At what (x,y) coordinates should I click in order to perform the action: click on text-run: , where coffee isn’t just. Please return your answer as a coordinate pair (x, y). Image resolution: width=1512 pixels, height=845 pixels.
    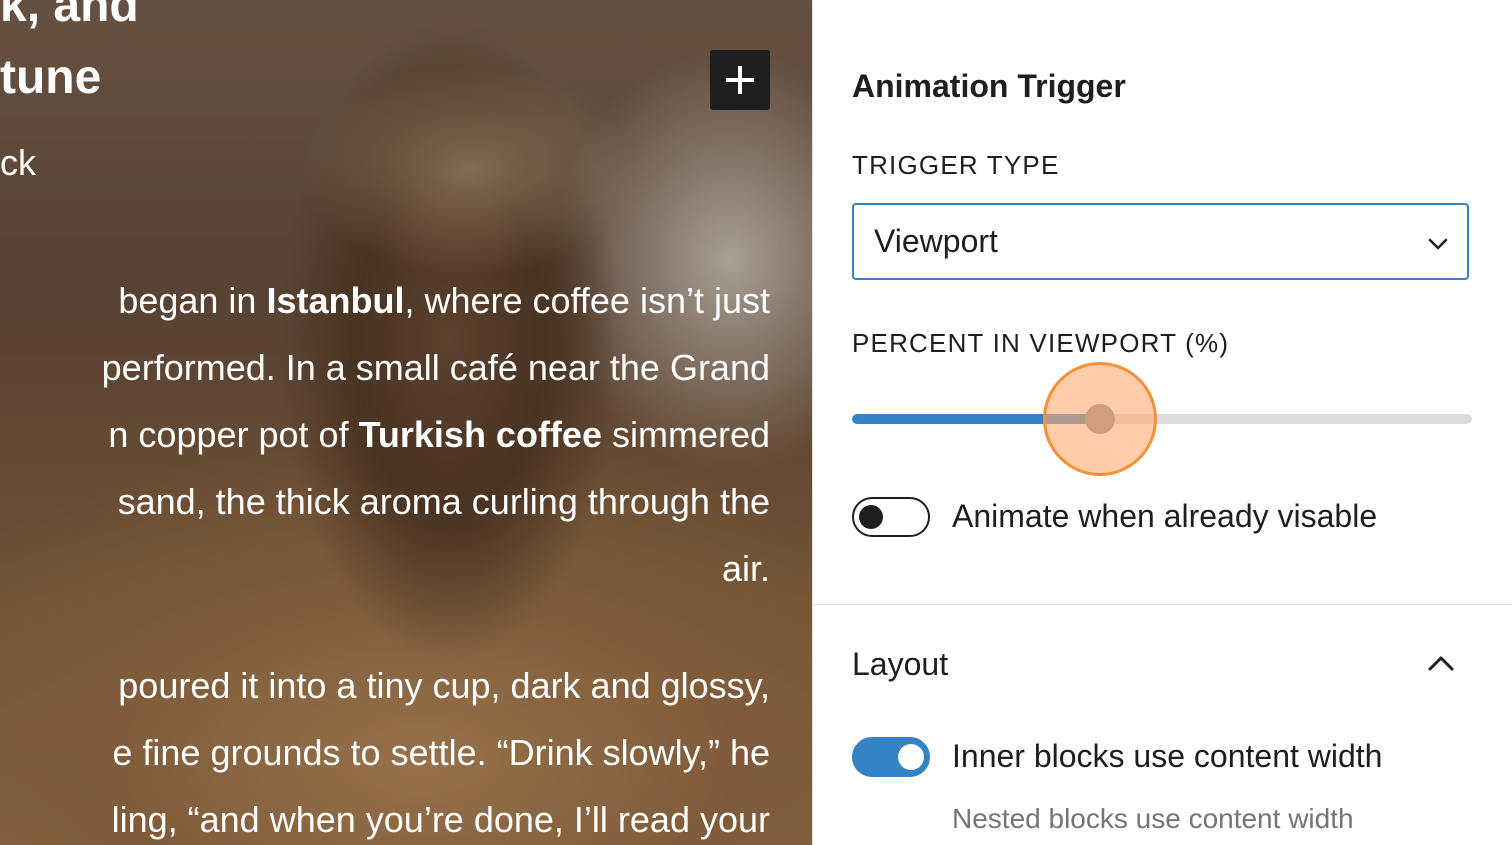
    Looking at the image, I should click on (587, 300).